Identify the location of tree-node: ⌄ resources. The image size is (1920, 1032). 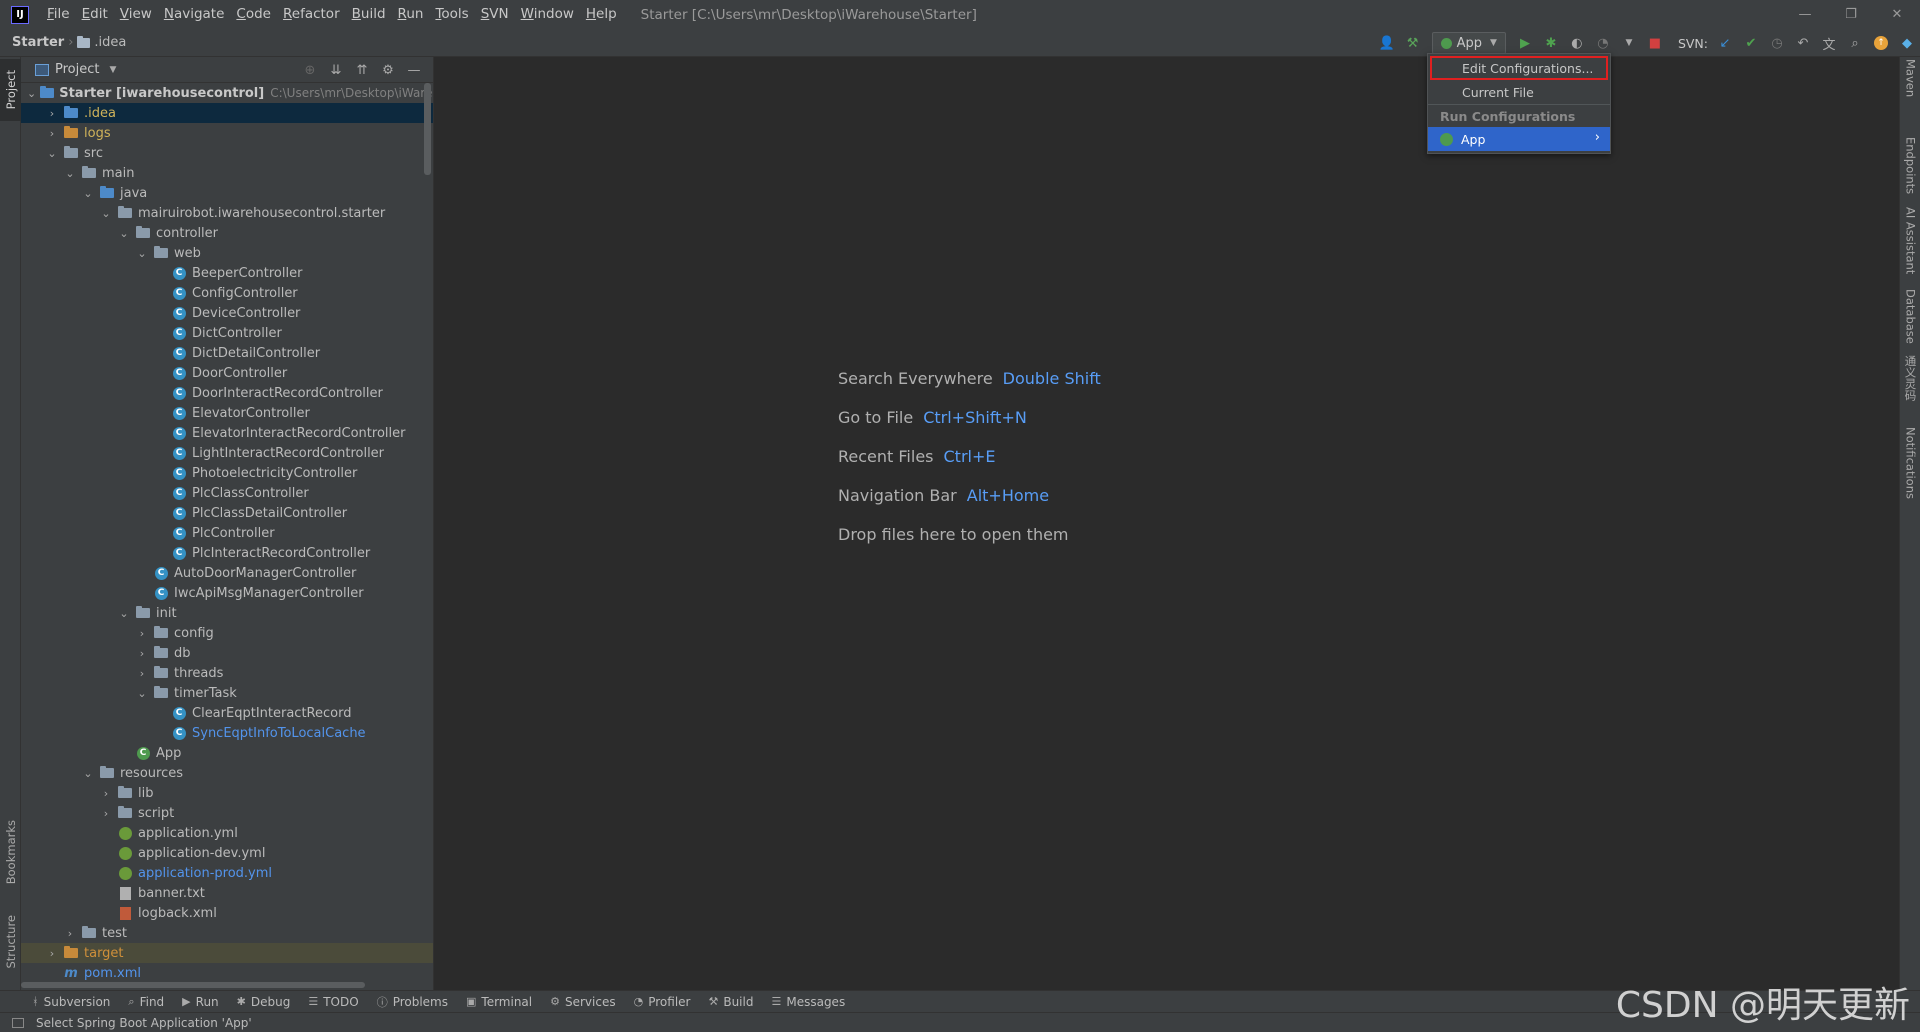
(227, 773).